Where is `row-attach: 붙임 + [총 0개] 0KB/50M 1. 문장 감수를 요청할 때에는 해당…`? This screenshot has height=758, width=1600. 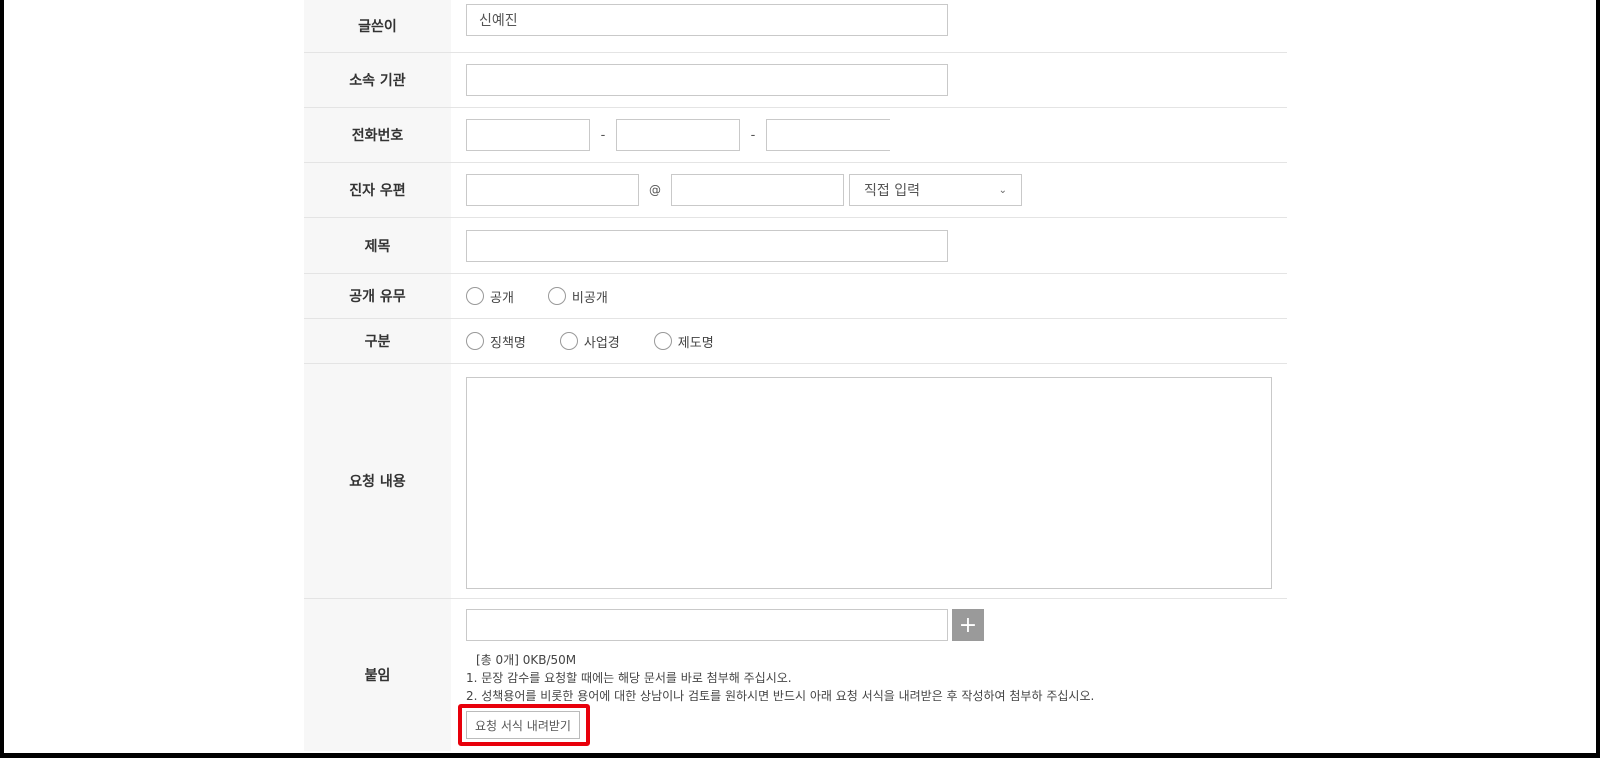 row-attach: 붙임 + [총 0개] 0KB/50M 1. 문장 감수를 요청할 때에는 해당… is located at coordinates (795, 675).